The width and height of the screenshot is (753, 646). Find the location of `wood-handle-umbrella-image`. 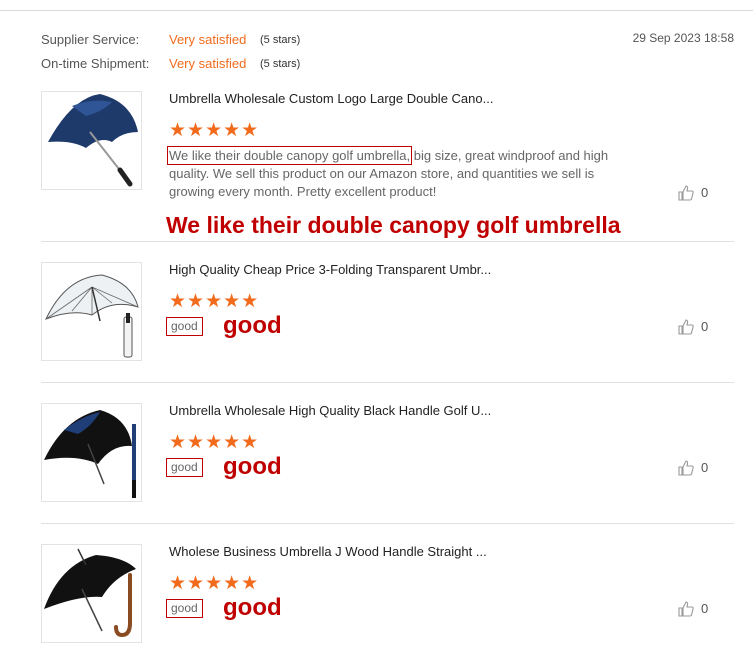

wood-handle-umbrella-image is located at coordinates (90, 593).